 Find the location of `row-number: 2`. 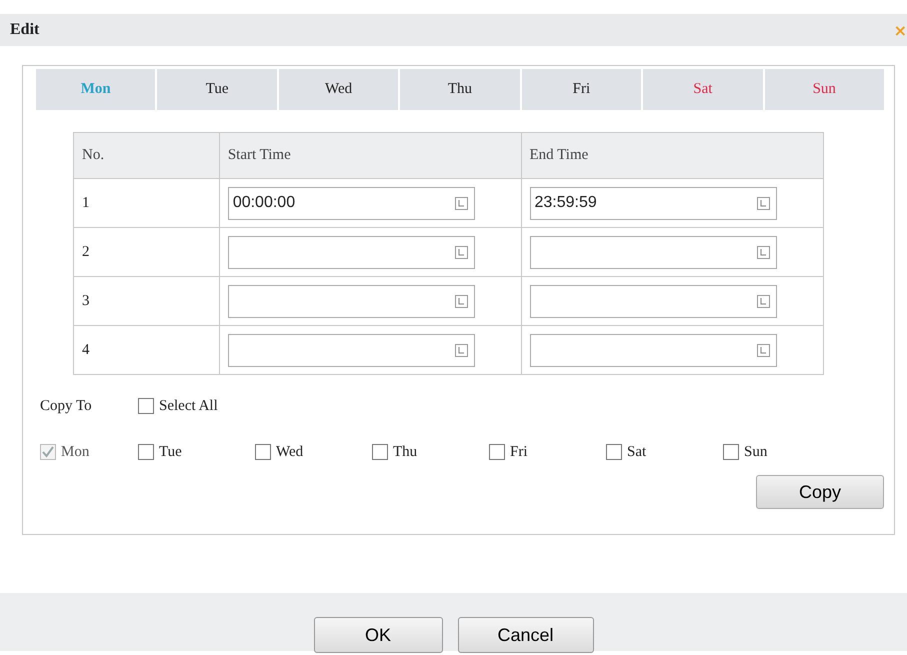

row-number: 2 is located at coordinates (147, 252).